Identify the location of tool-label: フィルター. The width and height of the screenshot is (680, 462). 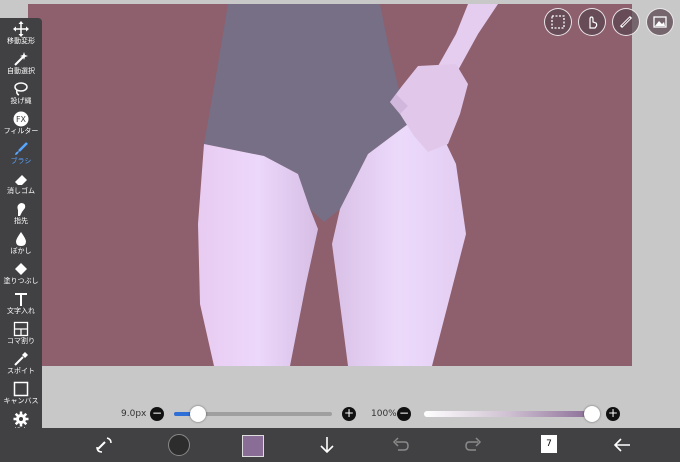
(21, 131).